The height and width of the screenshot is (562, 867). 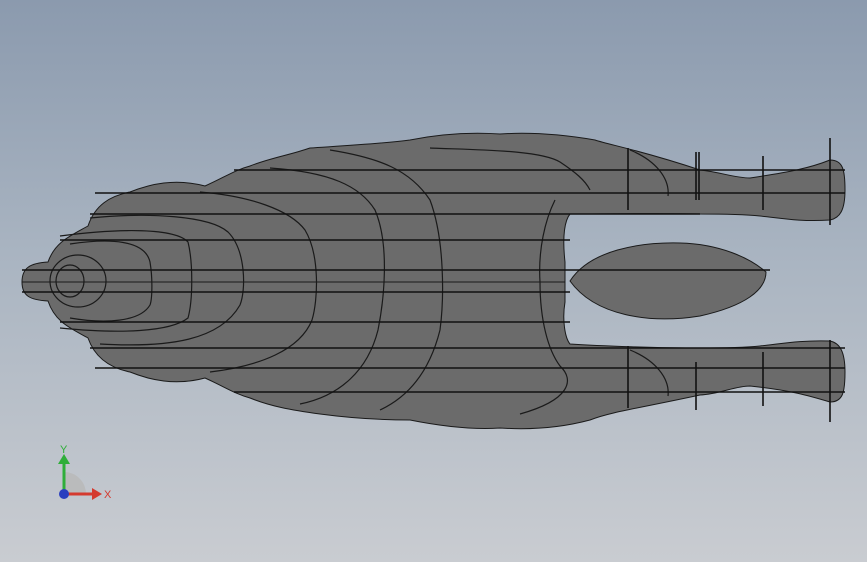 I want to click on view-orientation-triad: Y X, so click(x=85, y=472).